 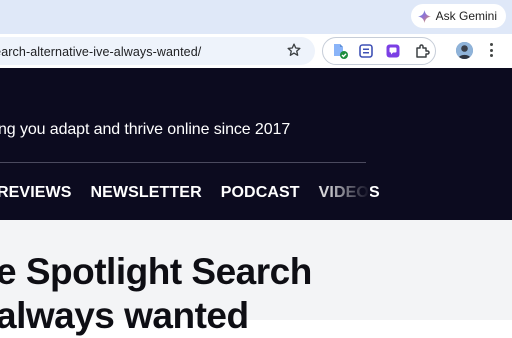 I want to click on url-text: t-search-alternative-ive-always-wanted/, so click(x=100, y=52).